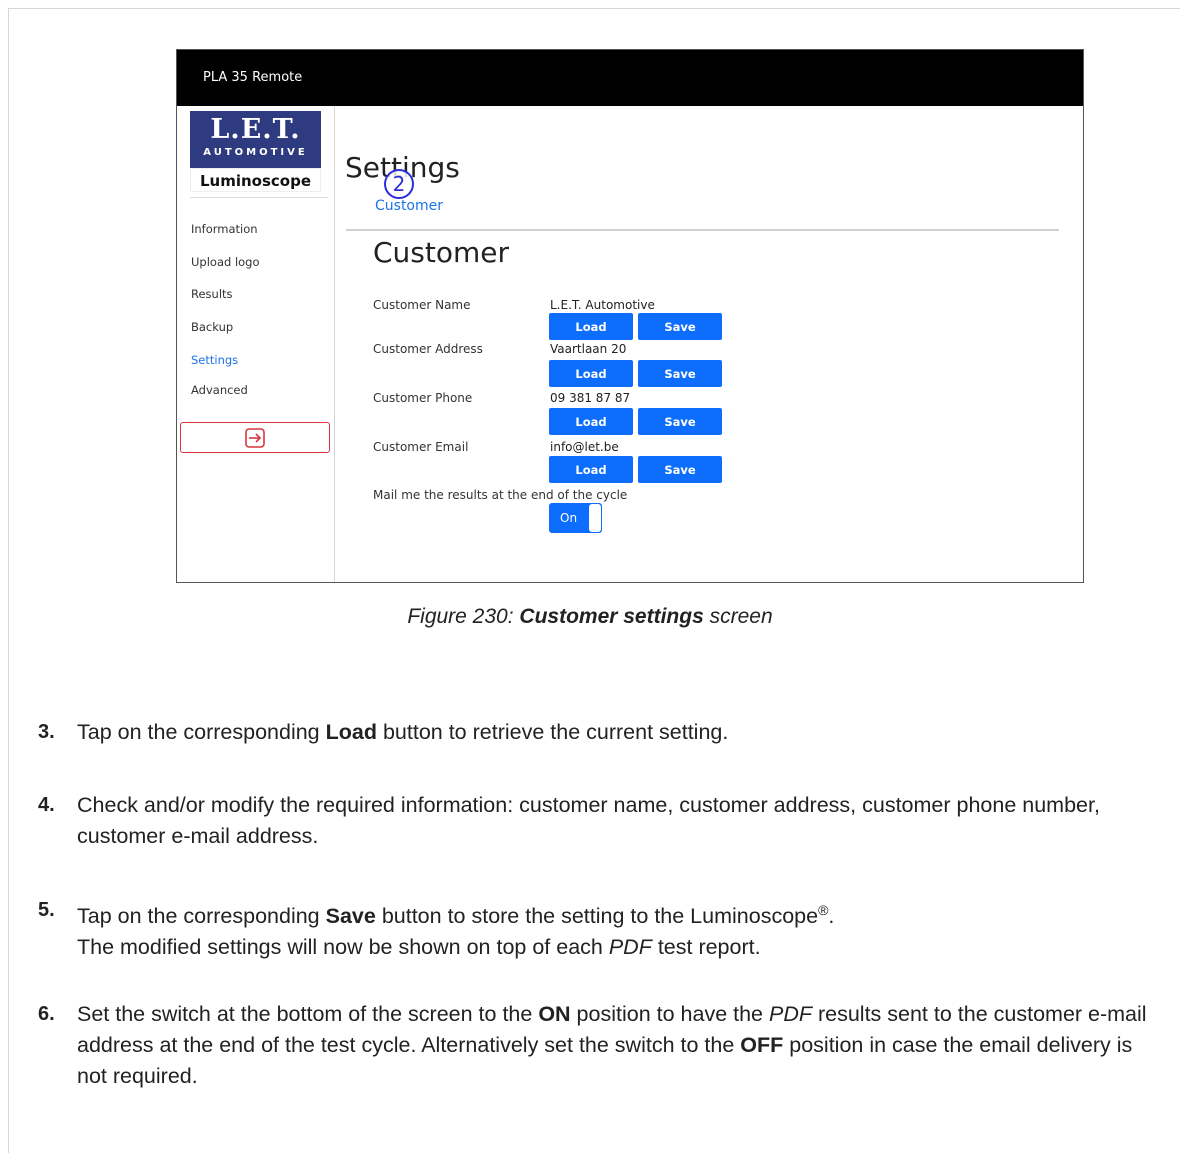 This screenshot has height=1153, width=1180. What do you see at coordinates (46, 805) in the screenshot?
I see `step-number: 4.` at bounding box center [46, 805].